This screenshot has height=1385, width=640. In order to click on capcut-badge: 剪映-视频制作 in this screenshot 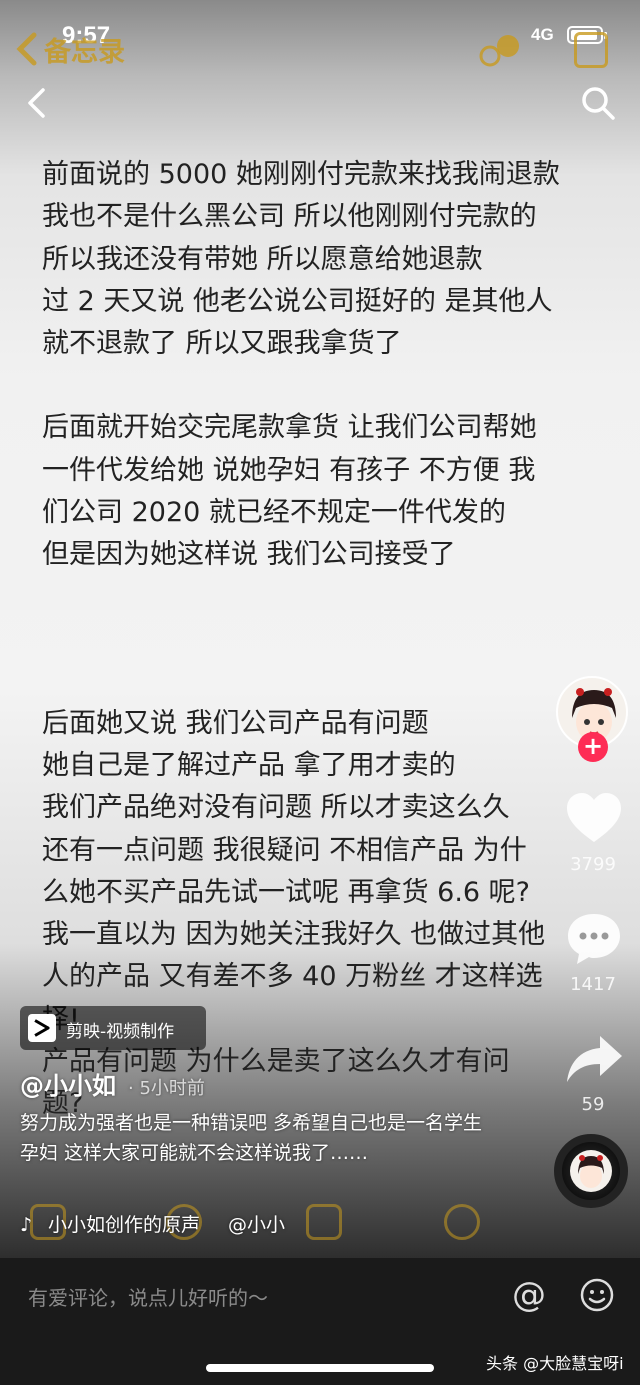, I will do `click(113, 1028)`.